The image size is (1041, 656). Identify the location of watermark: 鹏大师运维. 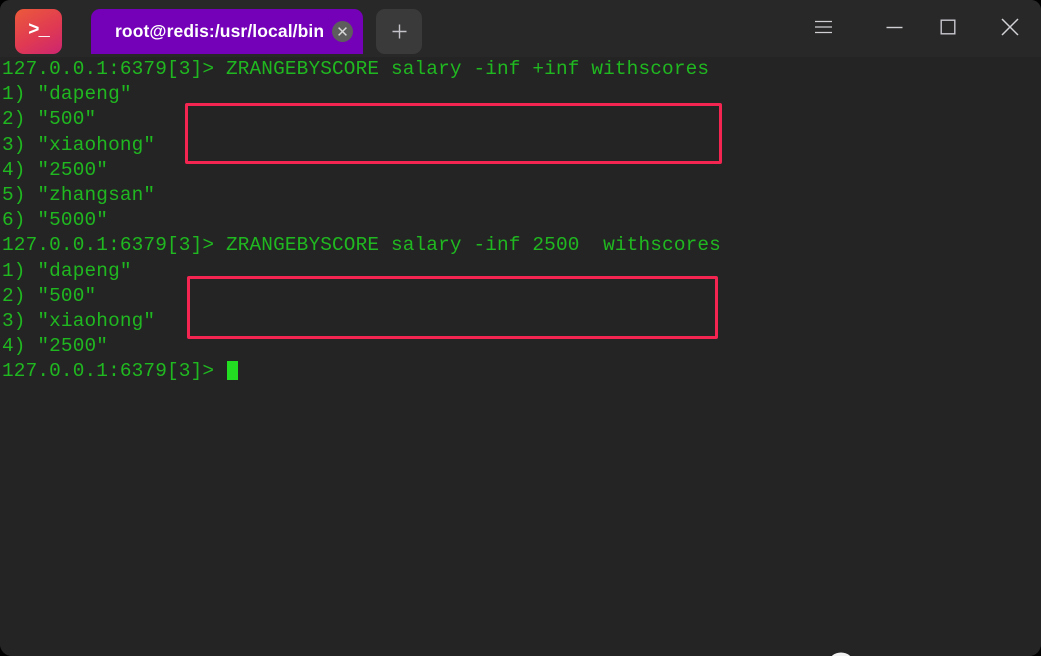
(909, 652).